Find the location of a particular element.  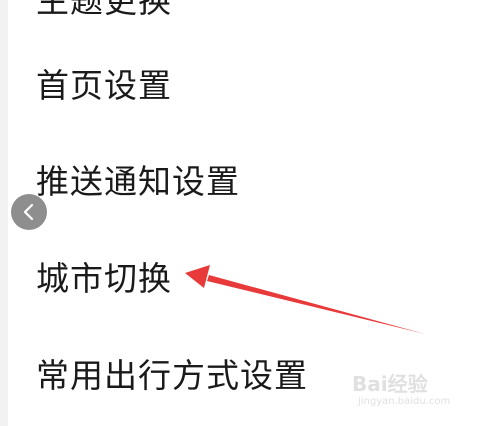

menu-item-push-notification-settings: 推送通知设置 is located at coordinates (138, 181).